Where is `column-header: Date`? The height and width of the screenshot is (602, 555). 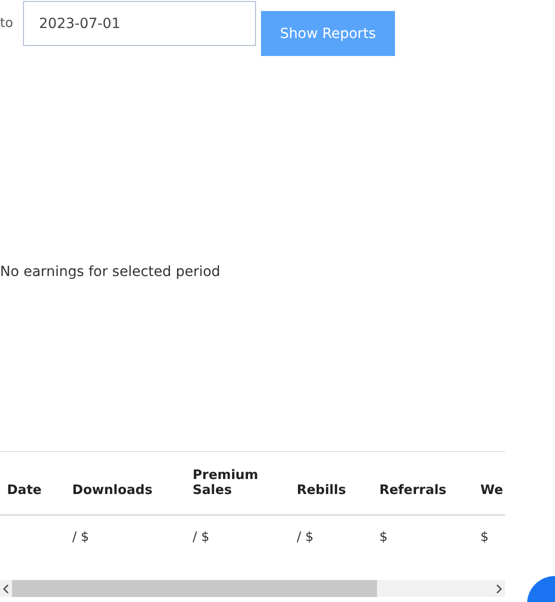
column-header: Date is located at coordinates (33, 483).